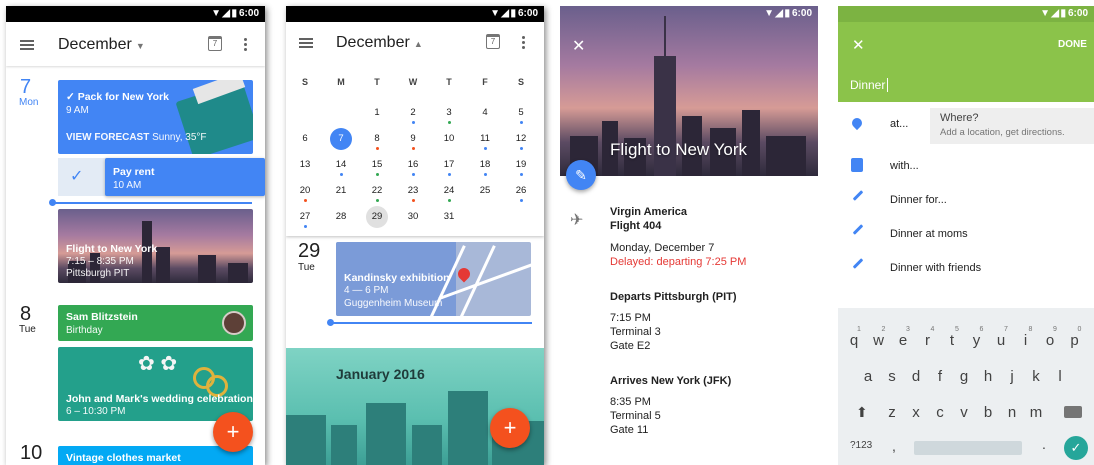 Image resolution: width=1094 pixels, height=465 pixels. What do you see at coordinates (341, 139) in the screenshot?
I see `calendar-day: 7` at bounding box center [341, 139].